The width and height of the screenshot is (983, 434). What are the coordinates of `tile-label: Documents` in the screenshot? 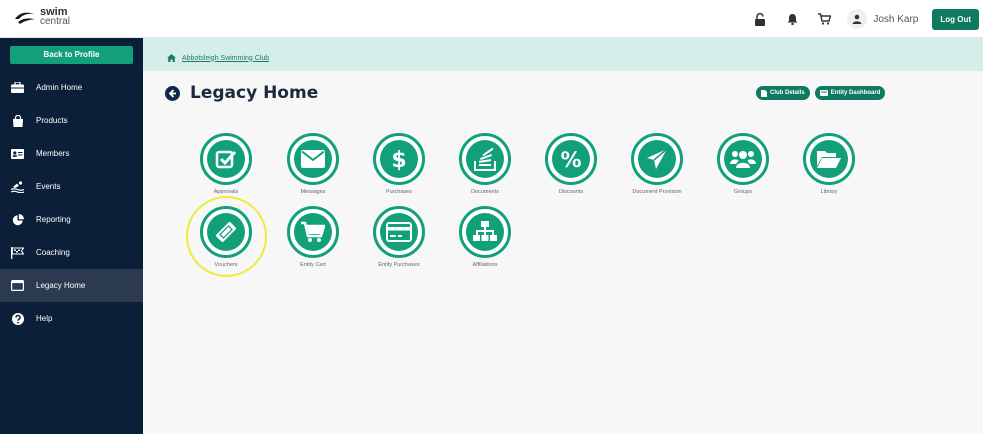 It's located at (485, 192).